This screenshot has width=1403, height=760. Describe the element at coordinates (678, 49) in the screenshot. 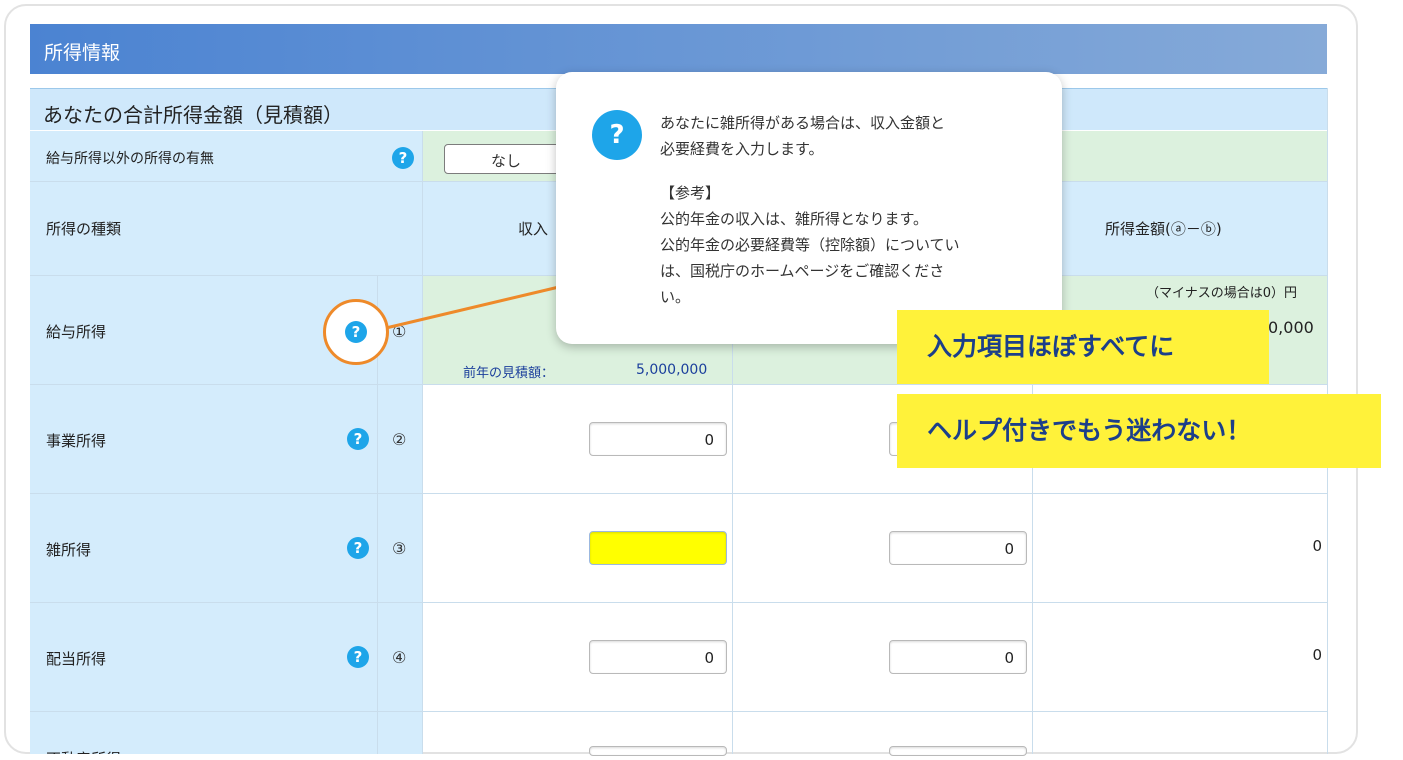

I see `section-title: 所得情報` at that location.